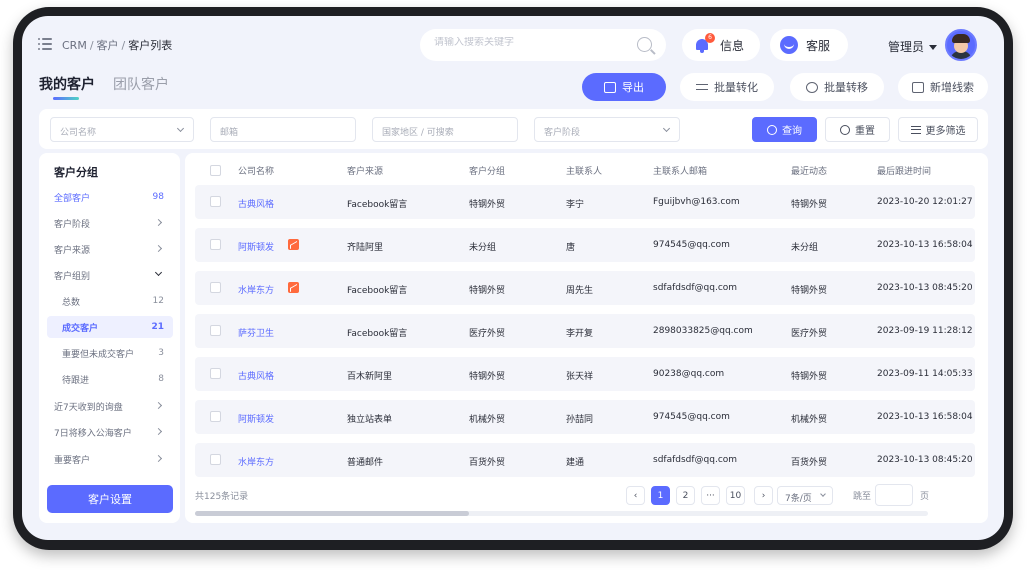 Image resolution: width=1027 pixels, height=570 pixels. Describe the element at coordinates (487, 172) in the screenshot. I see `column-header: 客户分组` at that location.